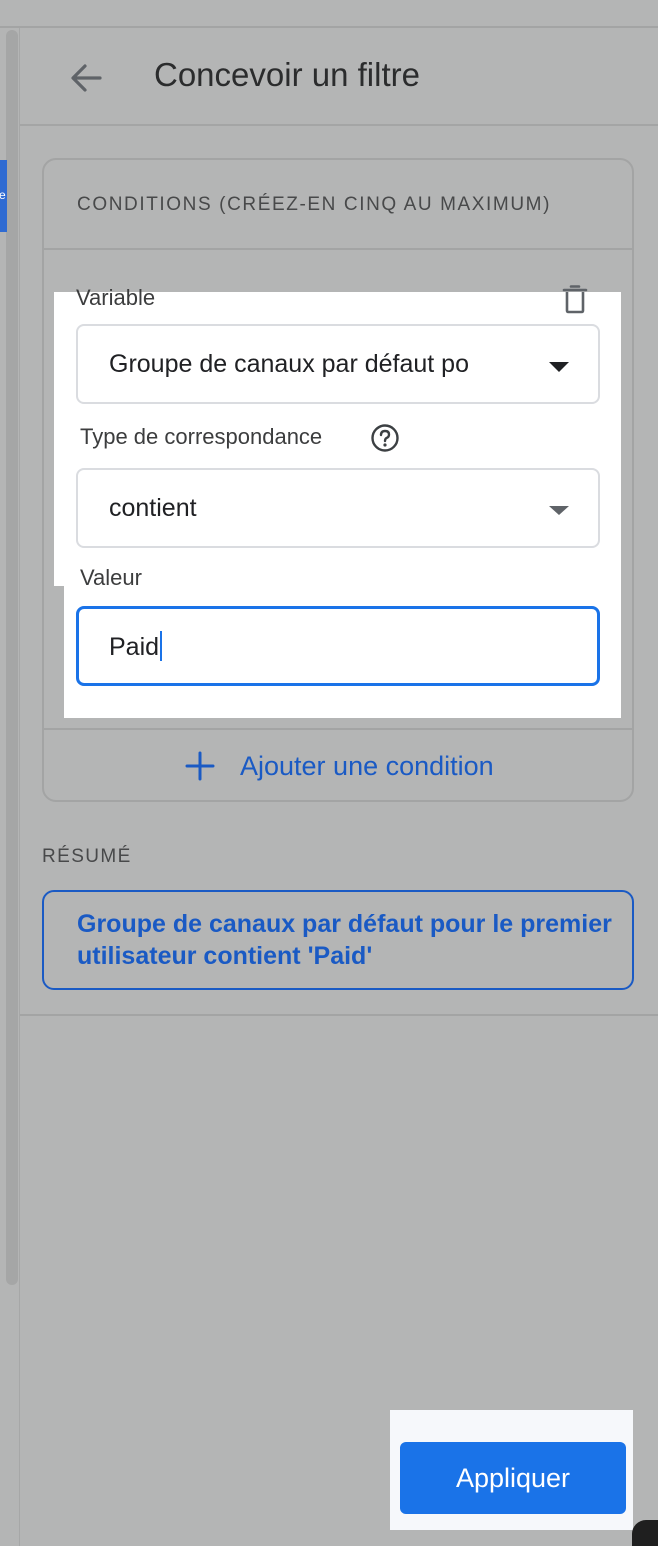 The height and width of the screenshot is (1546, 658). I want to click on value-input-text: Paid, so click(136, 646).